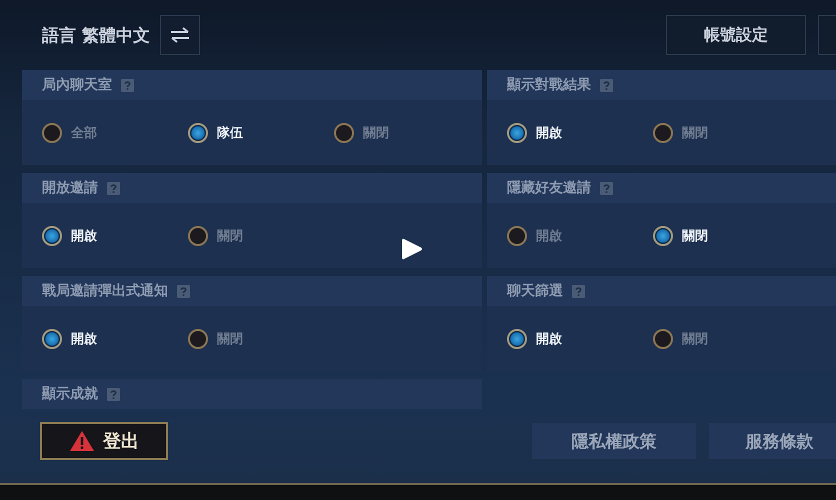  I want to click on swap-arrows-icon, so click(180, 35).